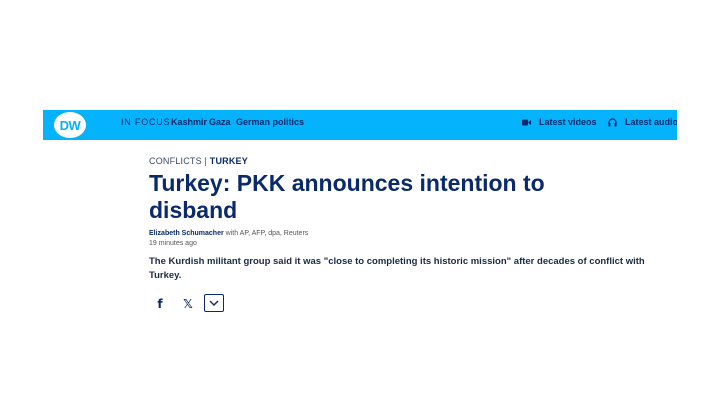 This screenshot has width=720, height=405. I want to click on dw-logo: DW, so click(70, 125).